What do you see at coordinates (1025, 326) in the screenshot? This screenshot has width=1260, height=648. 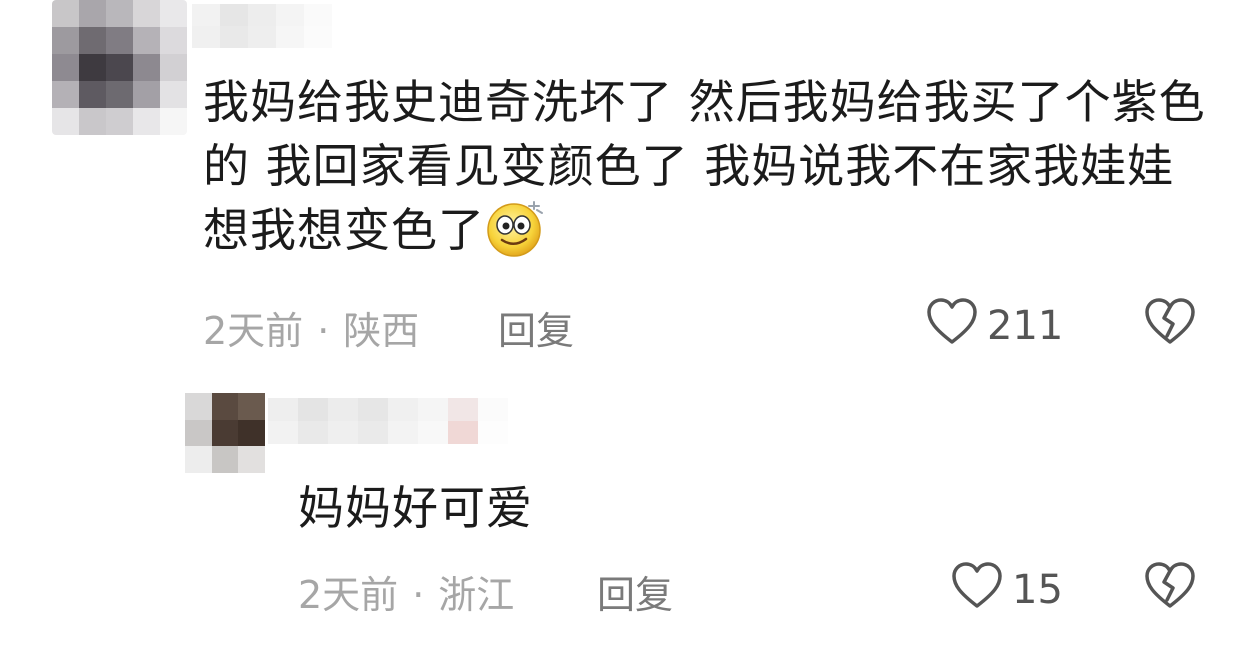 I see `like-count: 211` at bounding box center [1025, 326].